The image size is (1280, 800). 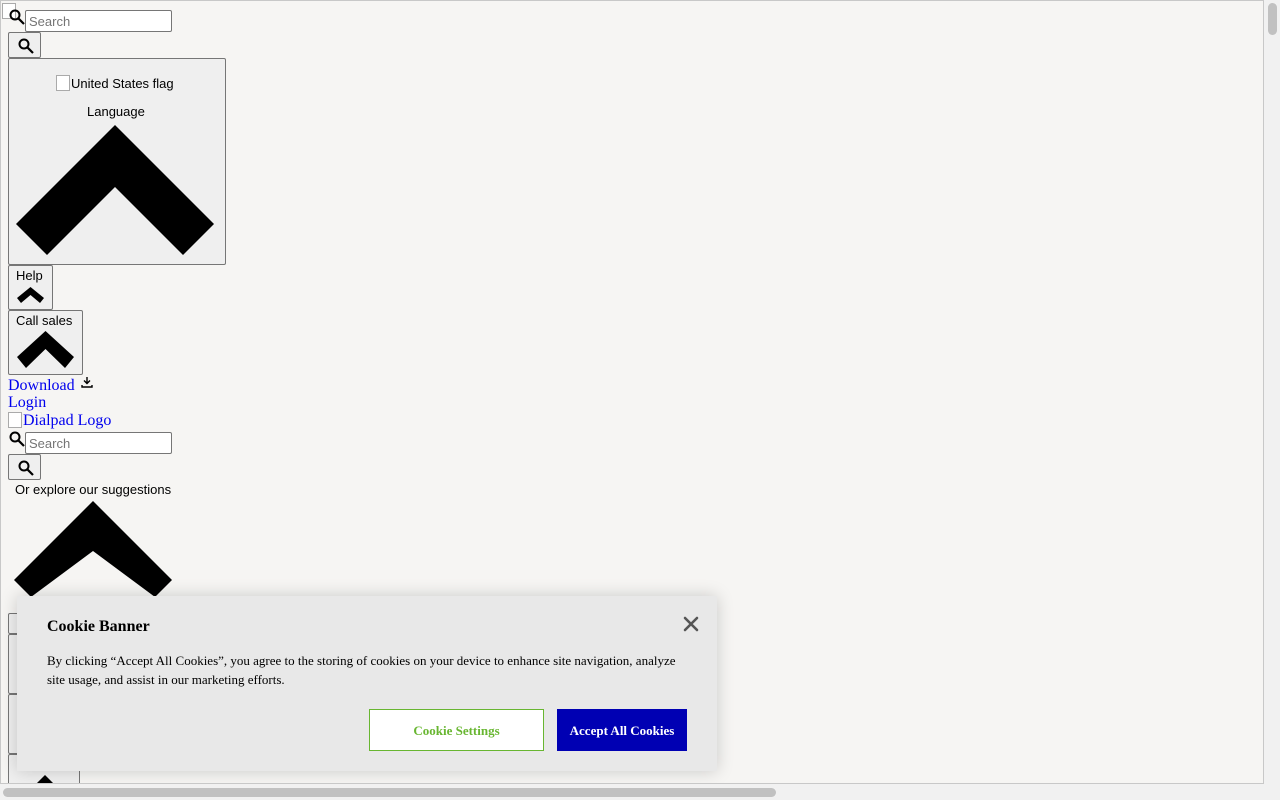 I want to click on main-search-button, so click(x=24, y=467).